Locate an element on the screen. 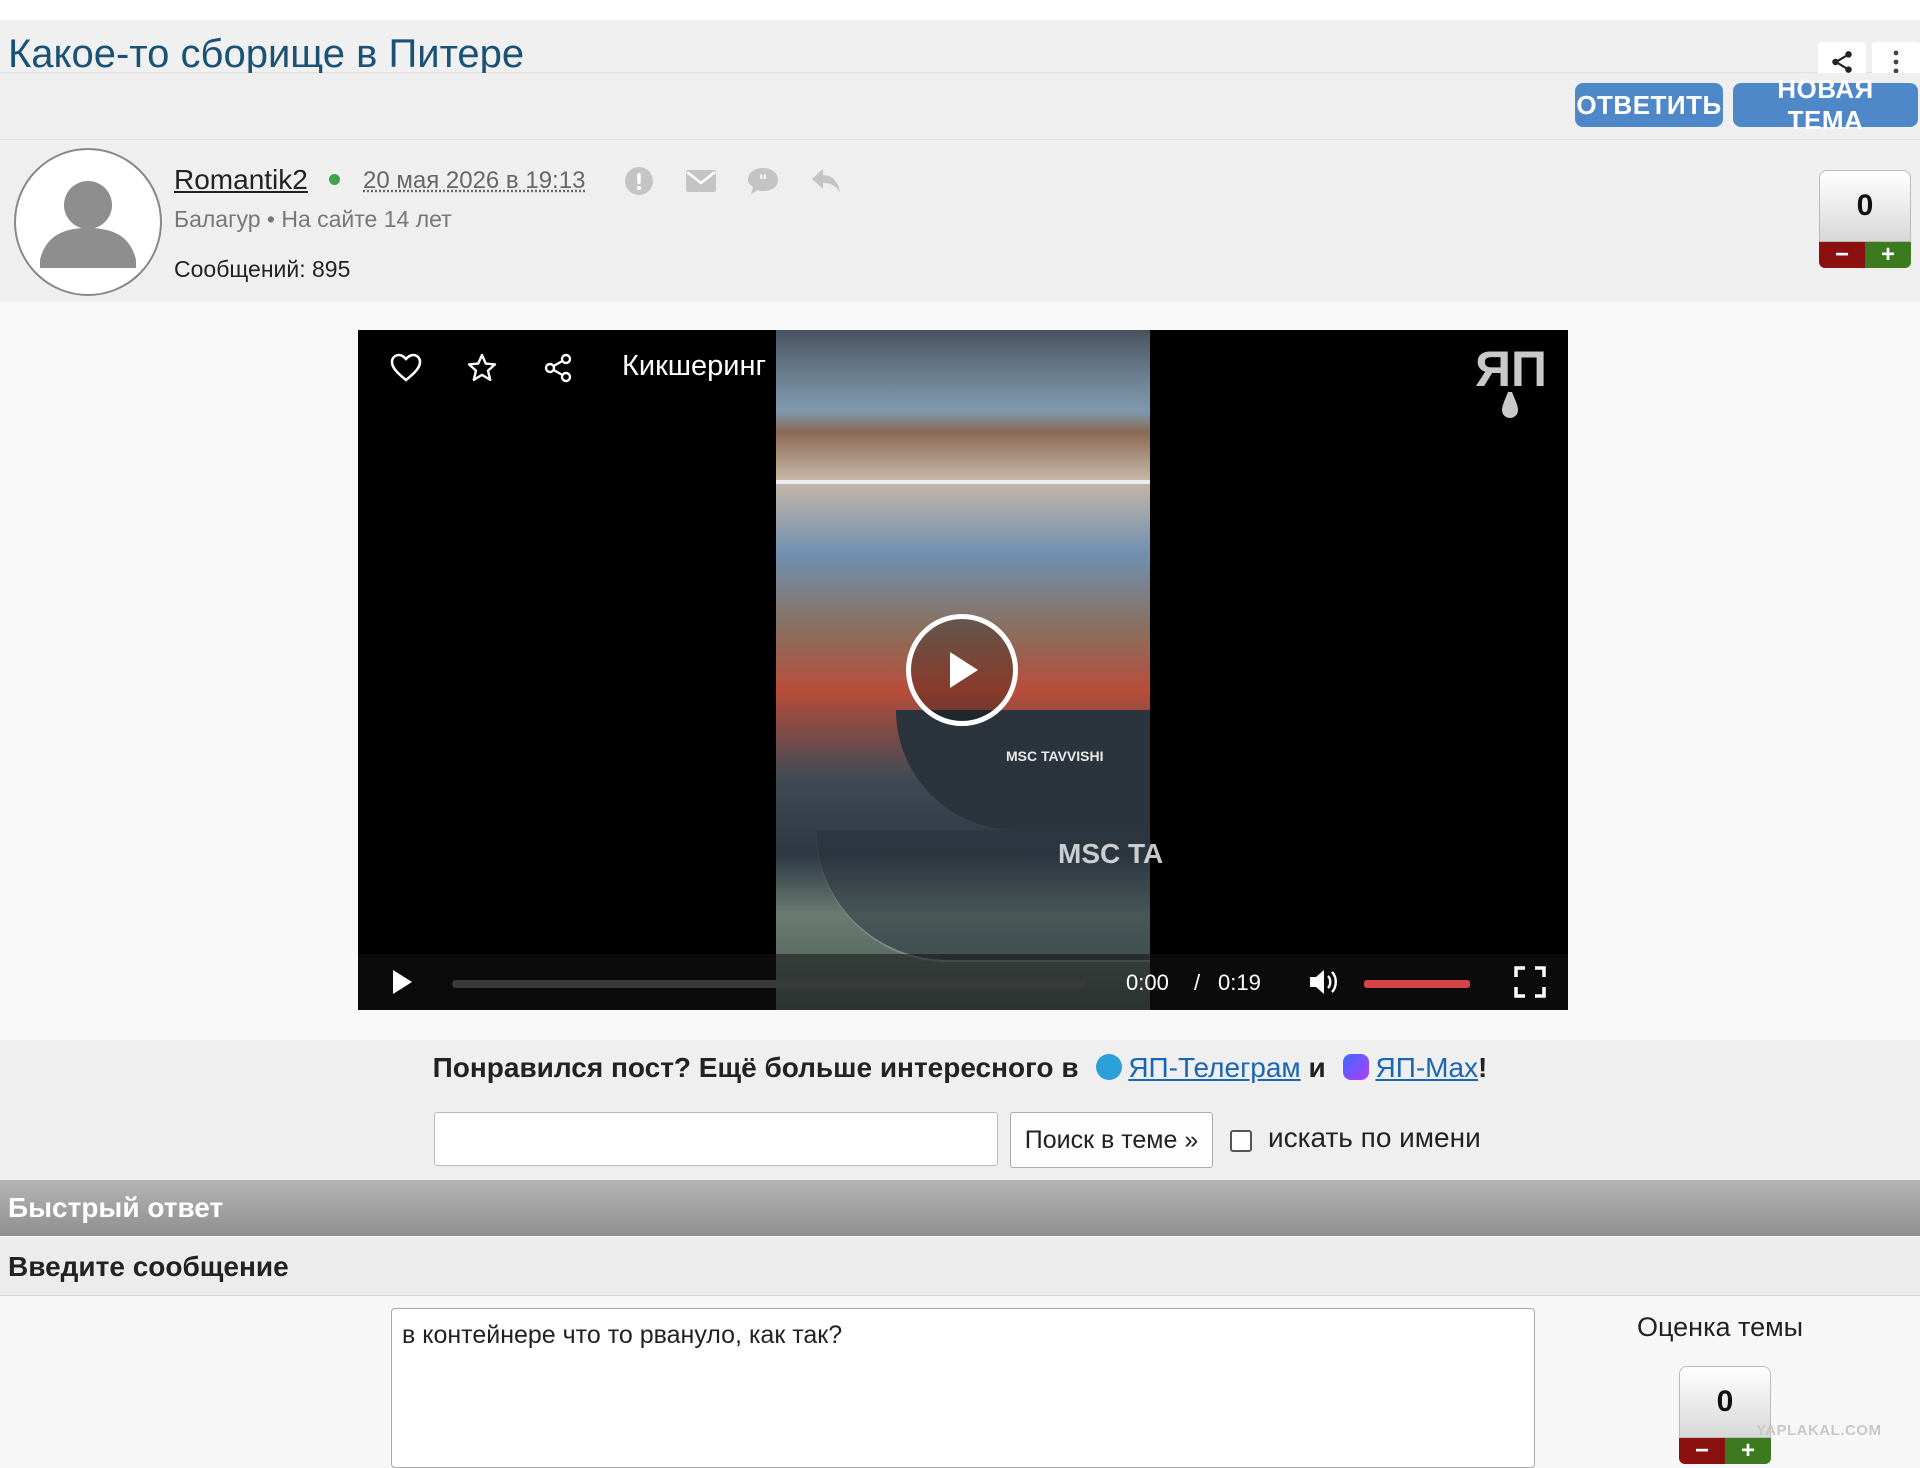 The image size is (1920, 1468). share-video-button is located at coordinates (558, 368).